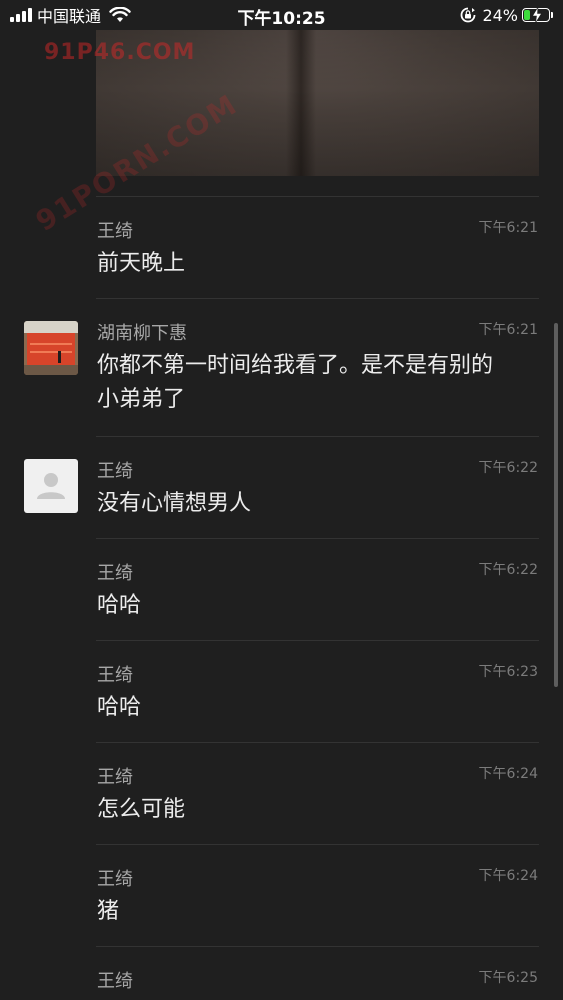 This screenshot has width=563, height=1000. I want to click on sender-name: 湖南柳下惠, so click(142, 333).